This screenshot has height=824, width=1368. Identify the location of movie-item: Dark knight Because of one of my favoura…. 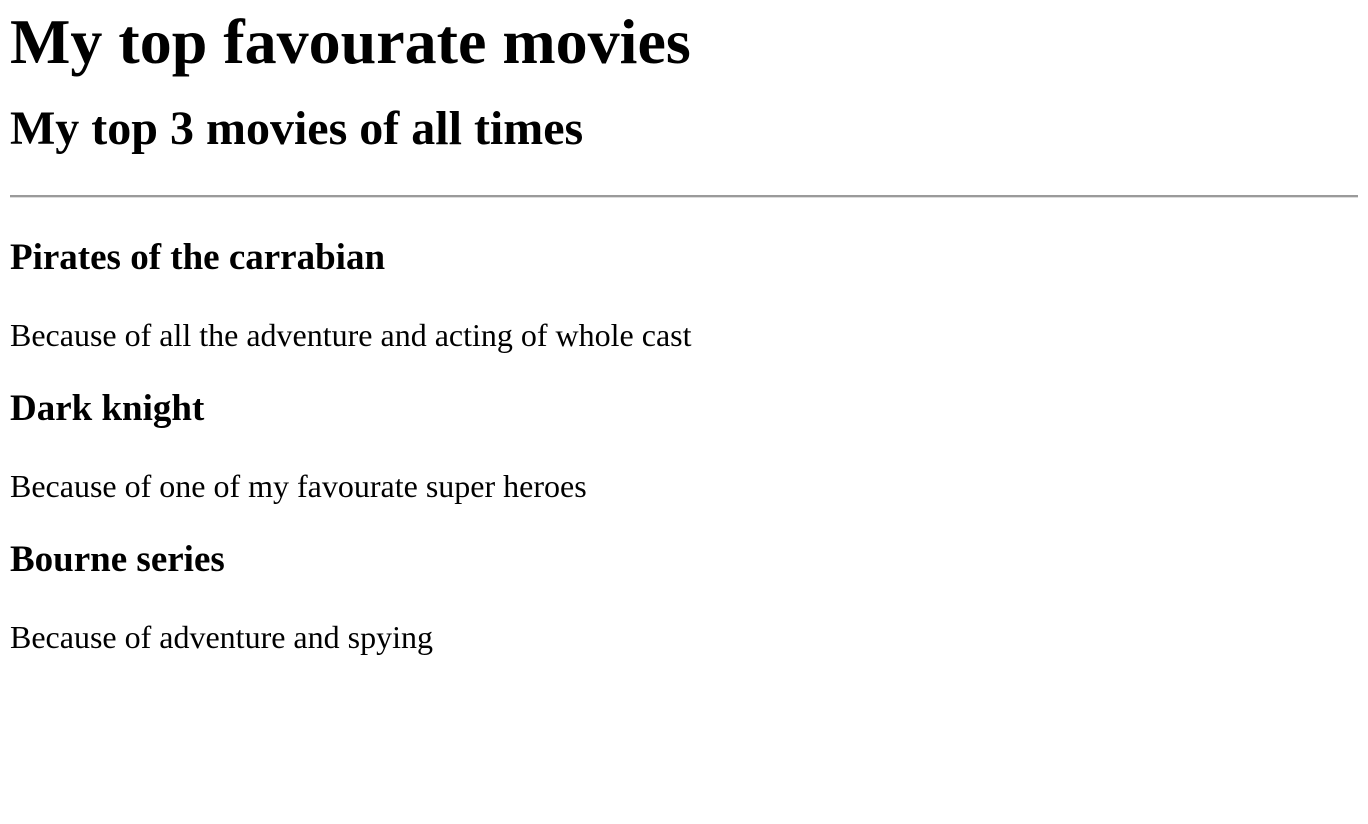
(684, 446).